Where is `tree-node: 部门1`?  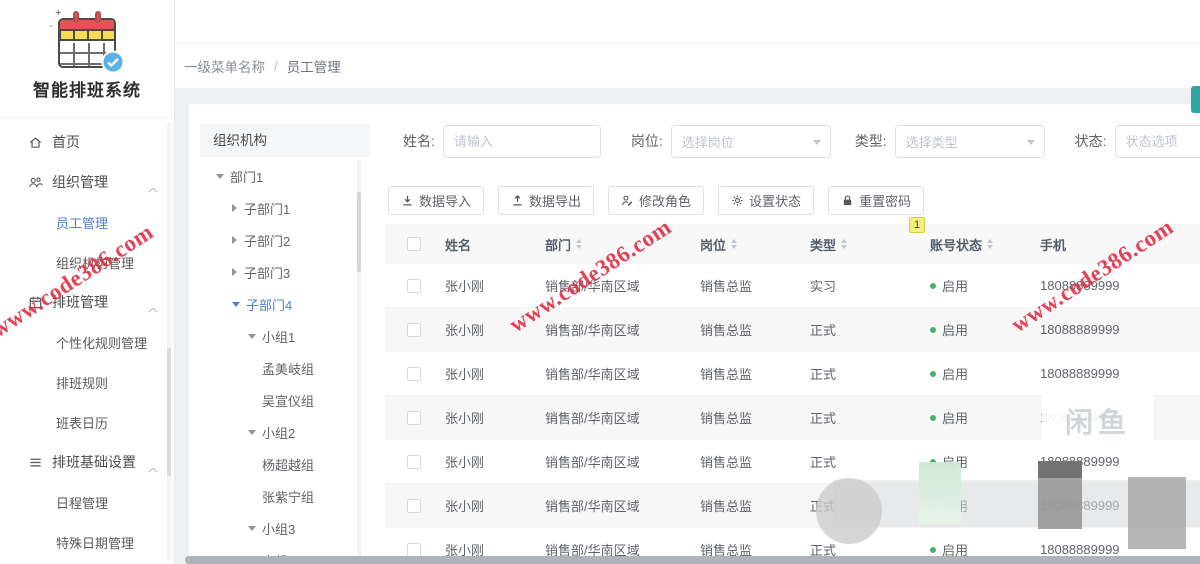
tree-node: 部门1 is located at coordinates (285, 176).